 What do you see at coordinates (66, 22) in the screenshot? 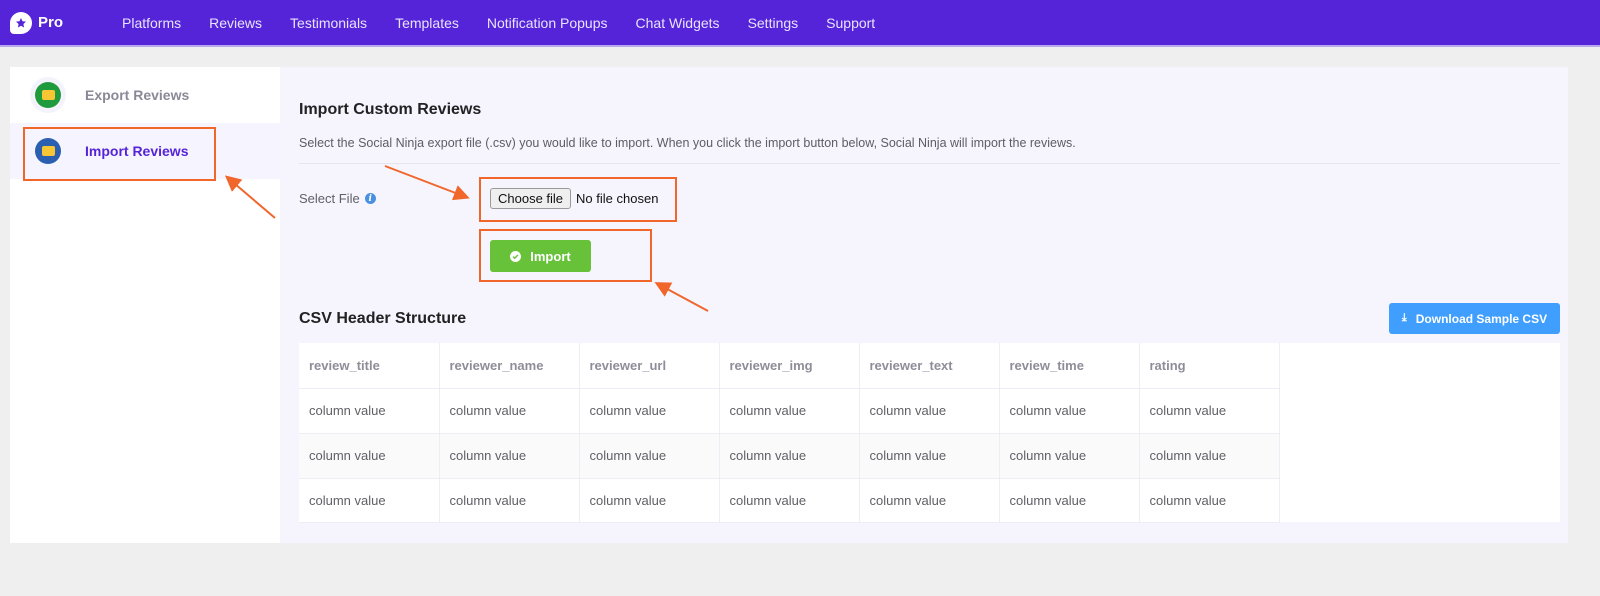
I see `brand: Pro` at bounding box center [66, 22].